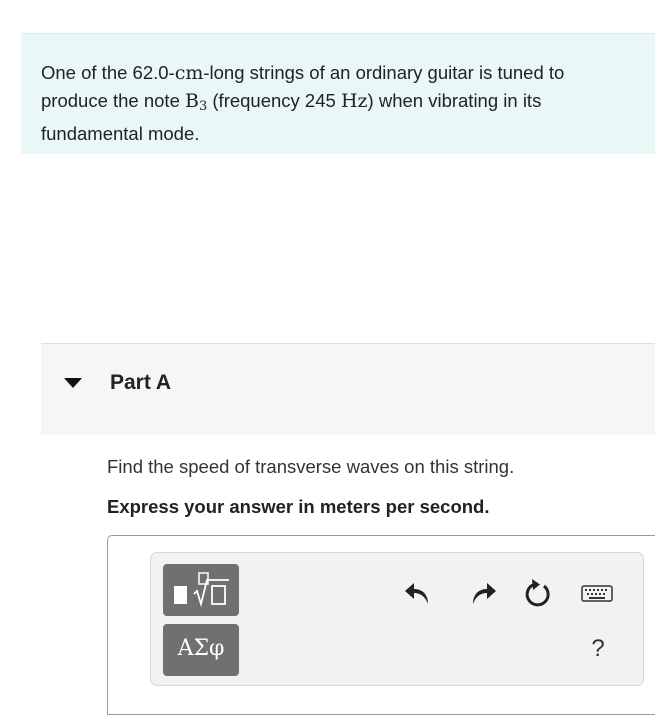  What do you see at coordinates (454, 100) in the screenshot?
I see `problem-text-part: ) when vibrating in its` at bounding box center [454, 100].